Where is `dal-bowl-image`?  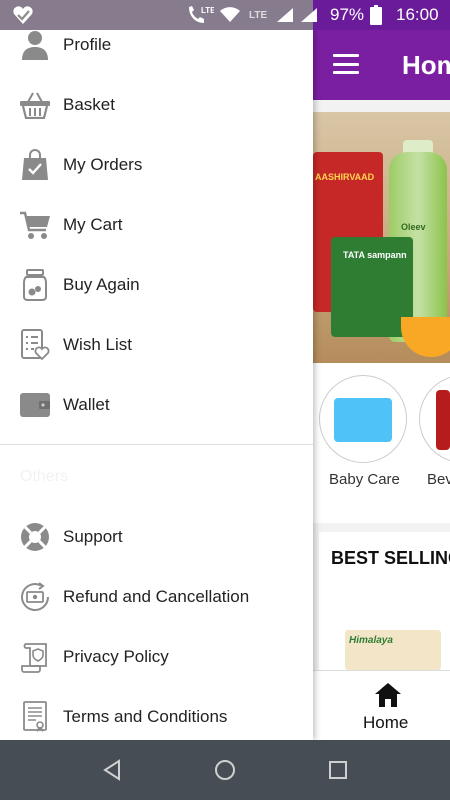 dal-bowl-image is located at coordinates (425, 337).